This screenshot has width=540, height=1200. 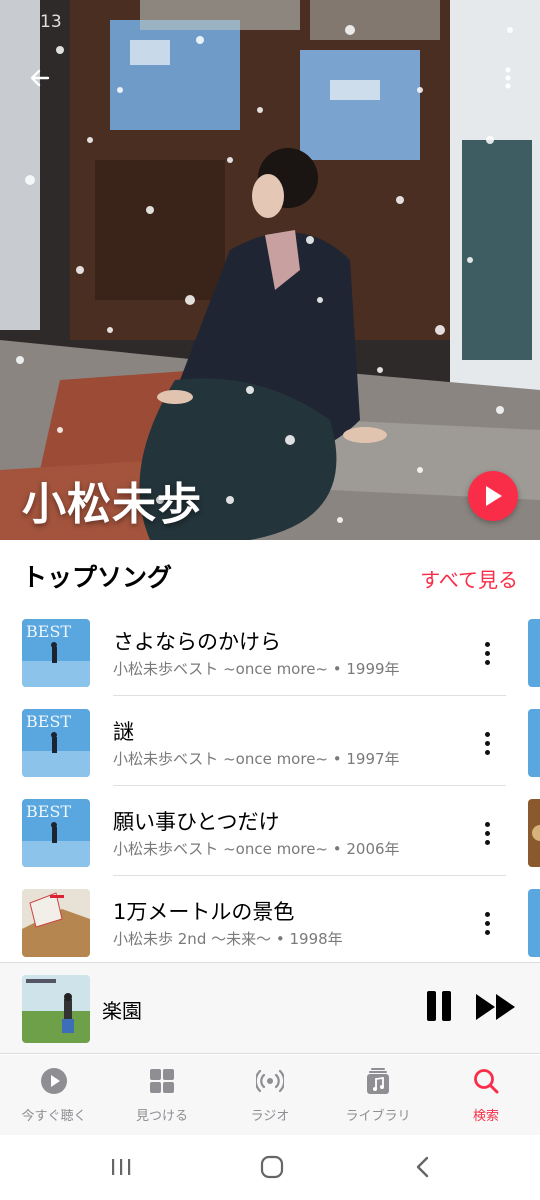 What do you see at coordinates (56, 923) in the screenshot?
I see `album-art` at bounding box center [56, 923].